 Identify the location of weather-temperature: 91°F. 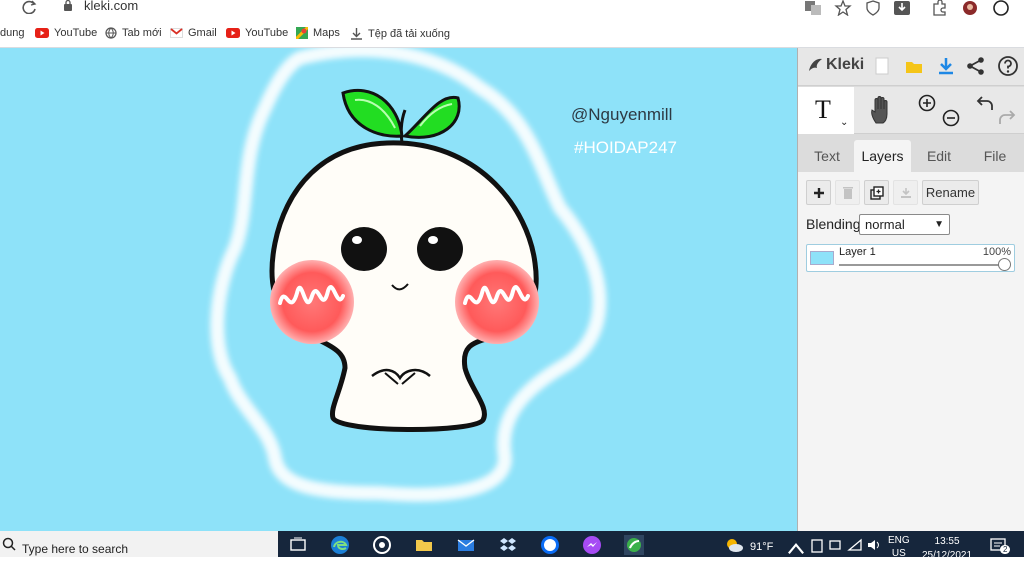
(761, 547).